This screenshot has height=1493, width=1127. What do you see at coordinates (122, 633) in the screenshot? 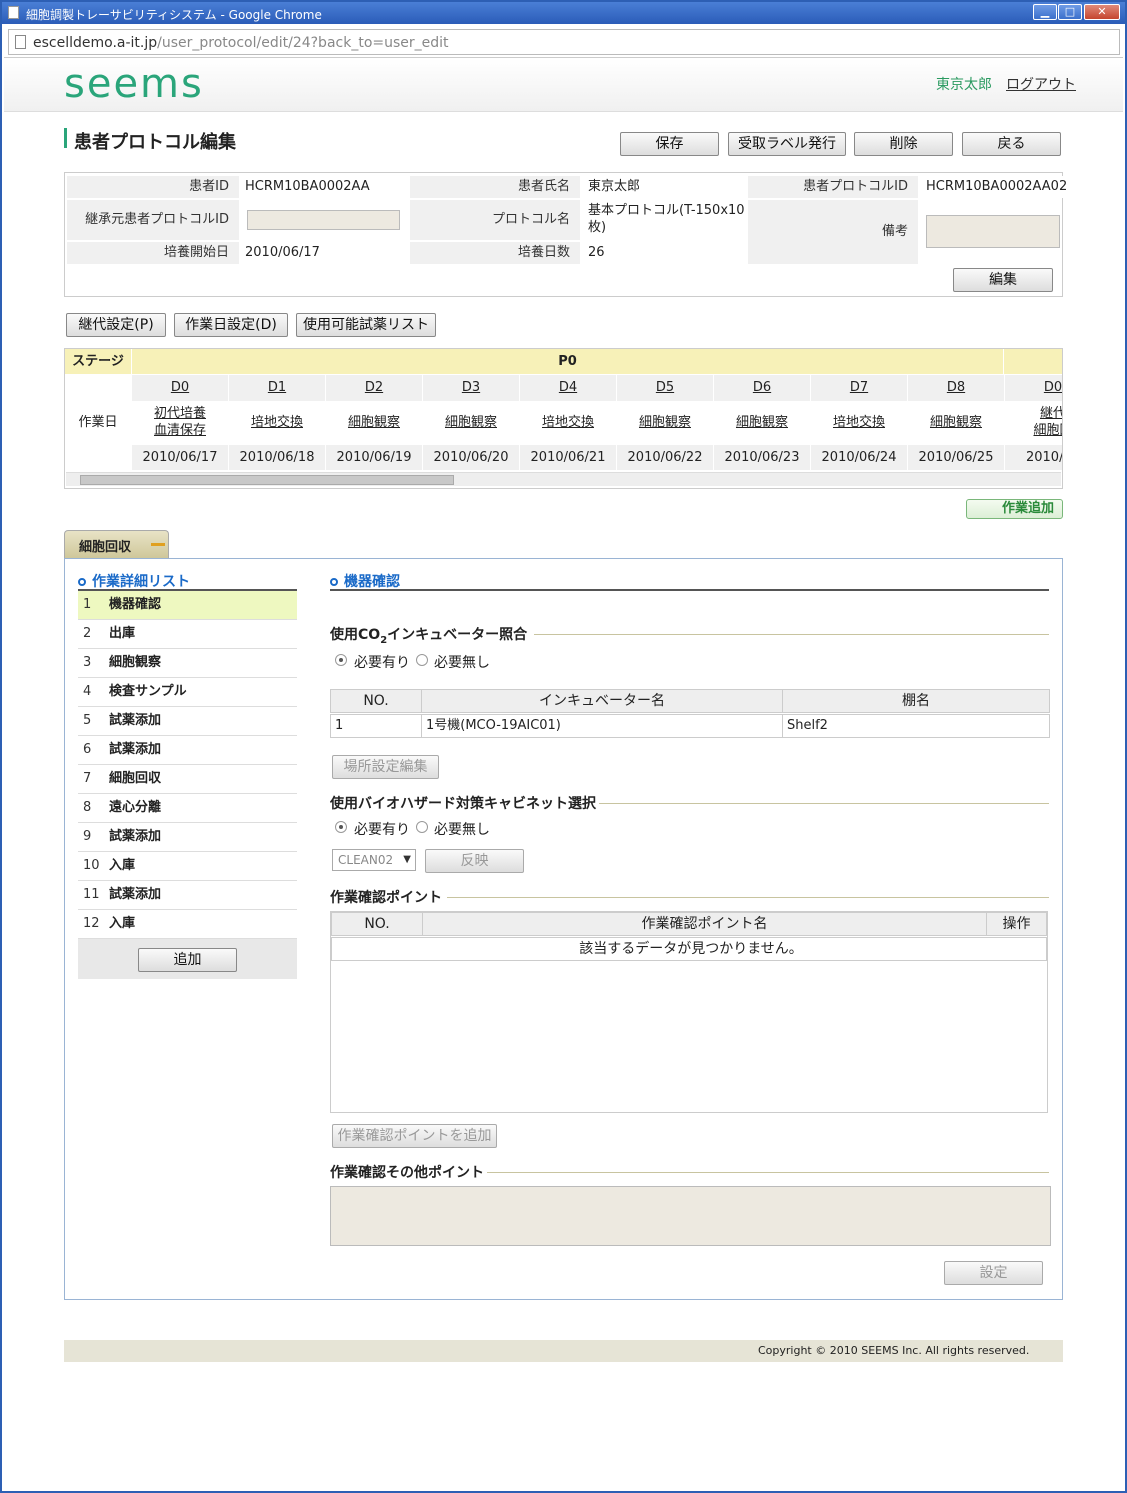
I see `item-title: 出庫` at bounding box center [122, 633].